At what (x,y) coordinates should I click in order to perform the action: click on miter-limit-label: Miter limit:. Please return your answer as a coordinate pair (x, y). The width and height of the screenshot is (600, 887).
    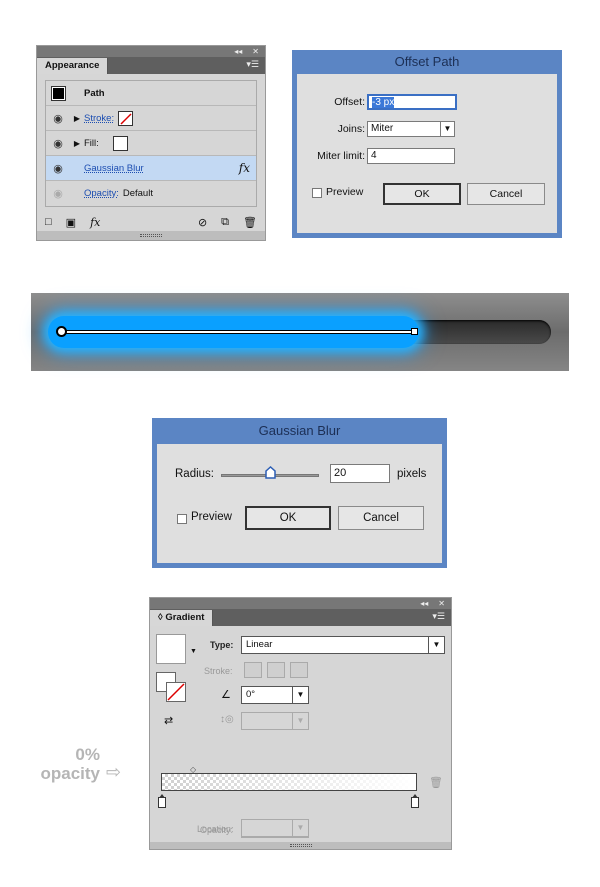
    Looking at the image, I should click on (341, 156).